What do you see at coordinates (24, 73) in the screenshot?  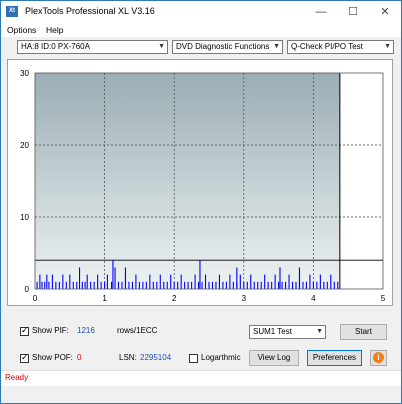 I see `y-tick-label: 30` at bounding box center [24, 73].